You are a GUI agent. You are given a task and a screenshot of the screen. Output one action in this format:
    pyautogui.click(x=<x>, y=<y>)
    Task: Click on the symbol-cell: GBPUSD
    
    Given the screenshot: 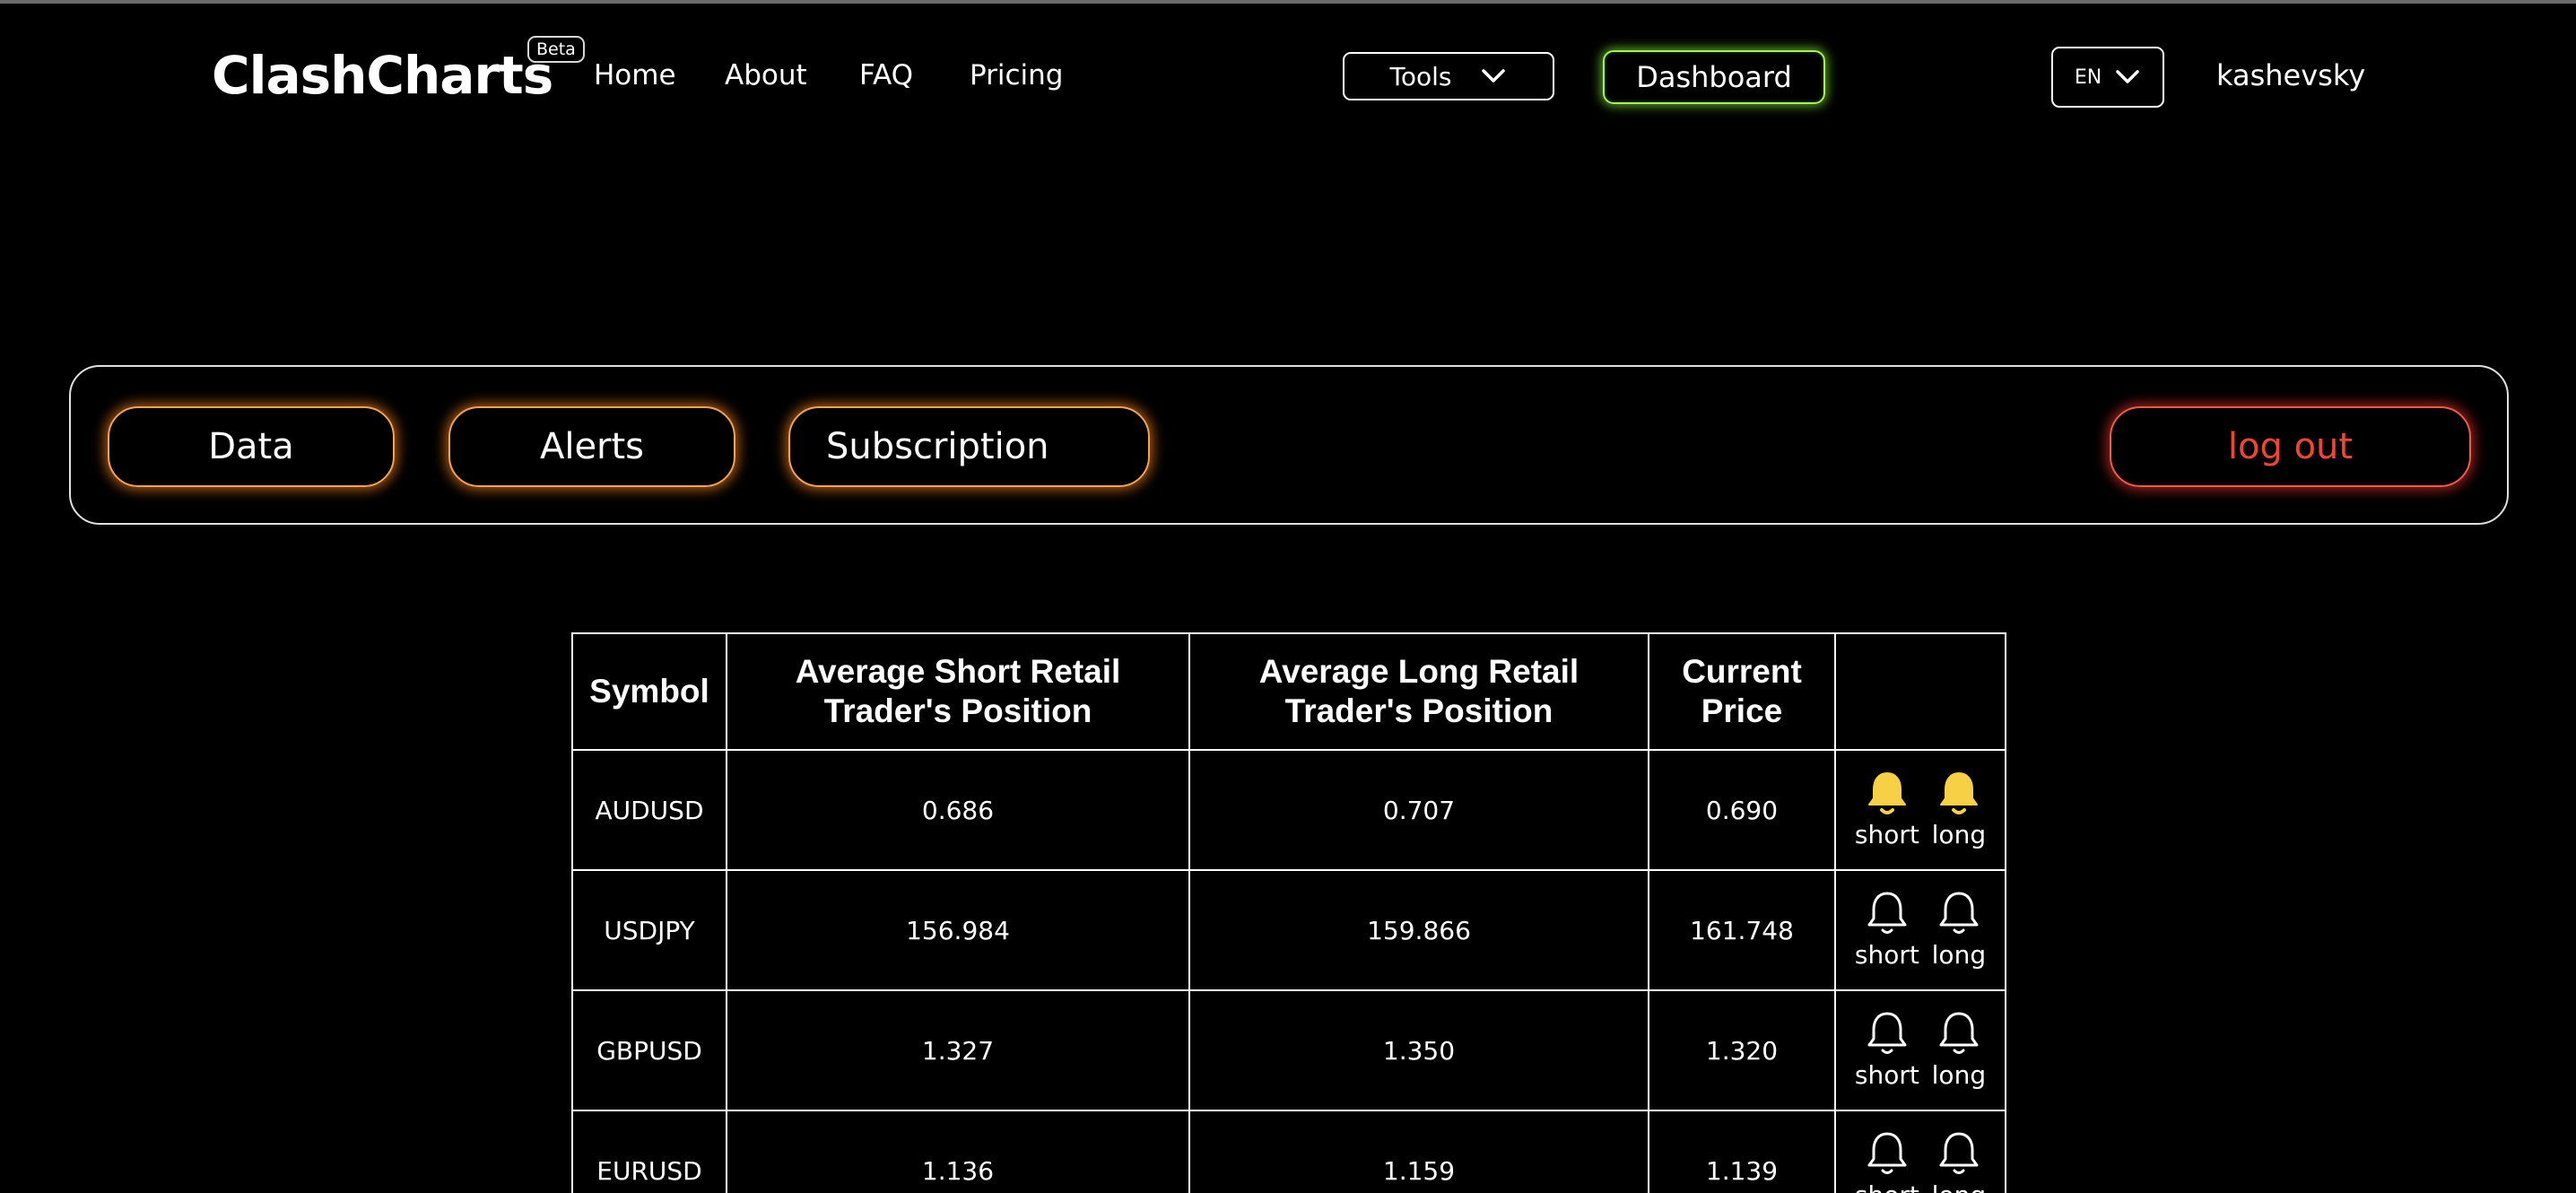 What is the action you would take?
    pyautogui.click(x=649, y=1050)
    